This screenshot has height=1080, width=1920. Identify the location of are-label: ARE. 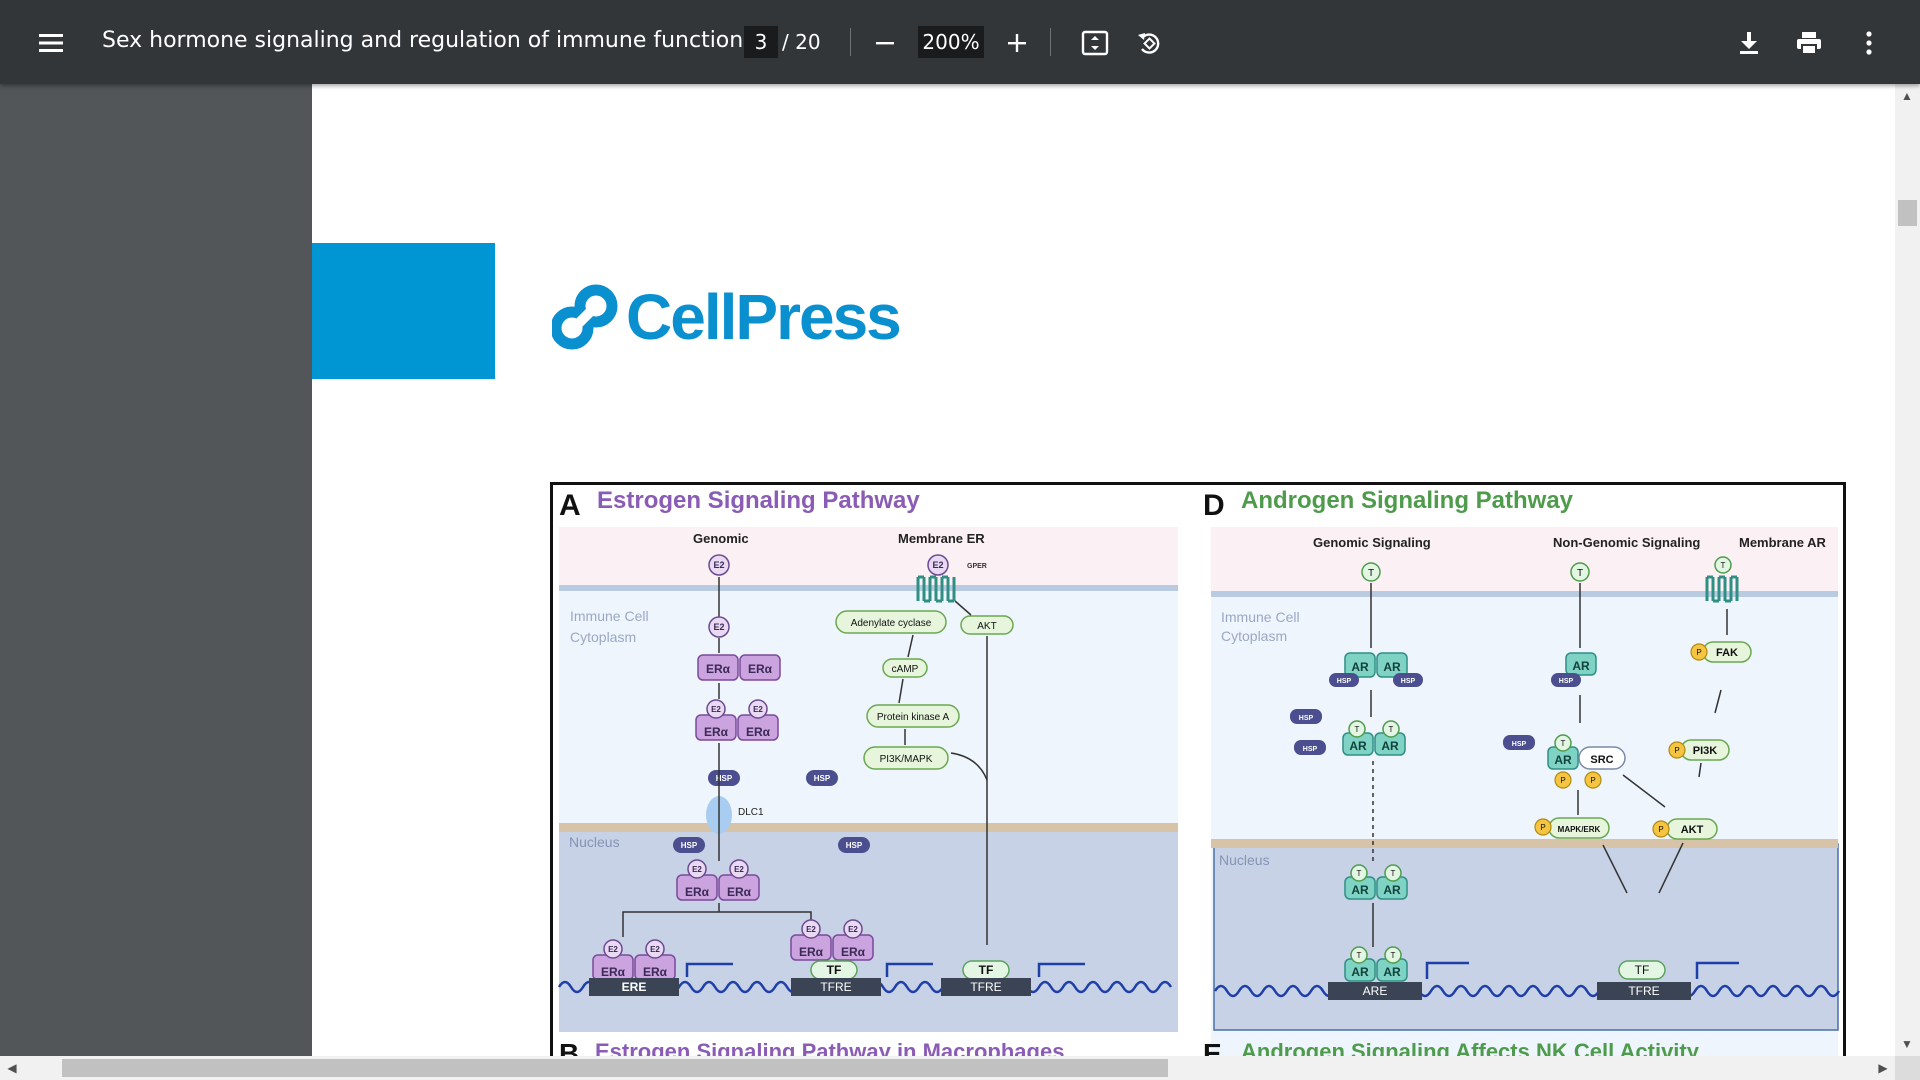
(1375, 991).